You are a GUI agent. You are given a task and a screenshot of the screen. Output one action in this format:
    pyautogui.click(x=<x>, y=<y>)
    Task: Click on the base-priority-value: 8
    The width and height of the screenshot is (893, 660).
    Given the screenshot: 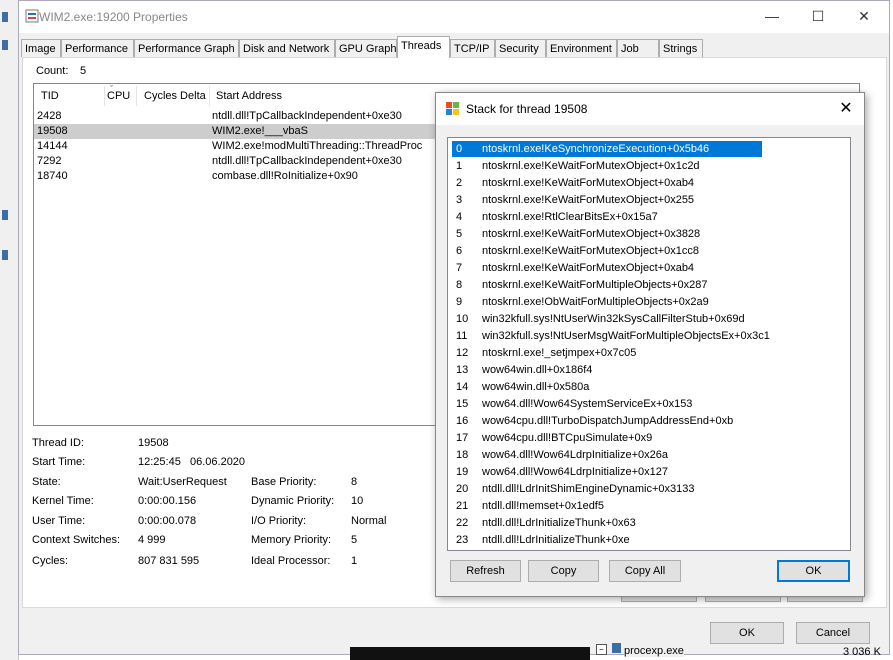 What is the action you would take?
    pyautogui.click(x=354, y=482)
    